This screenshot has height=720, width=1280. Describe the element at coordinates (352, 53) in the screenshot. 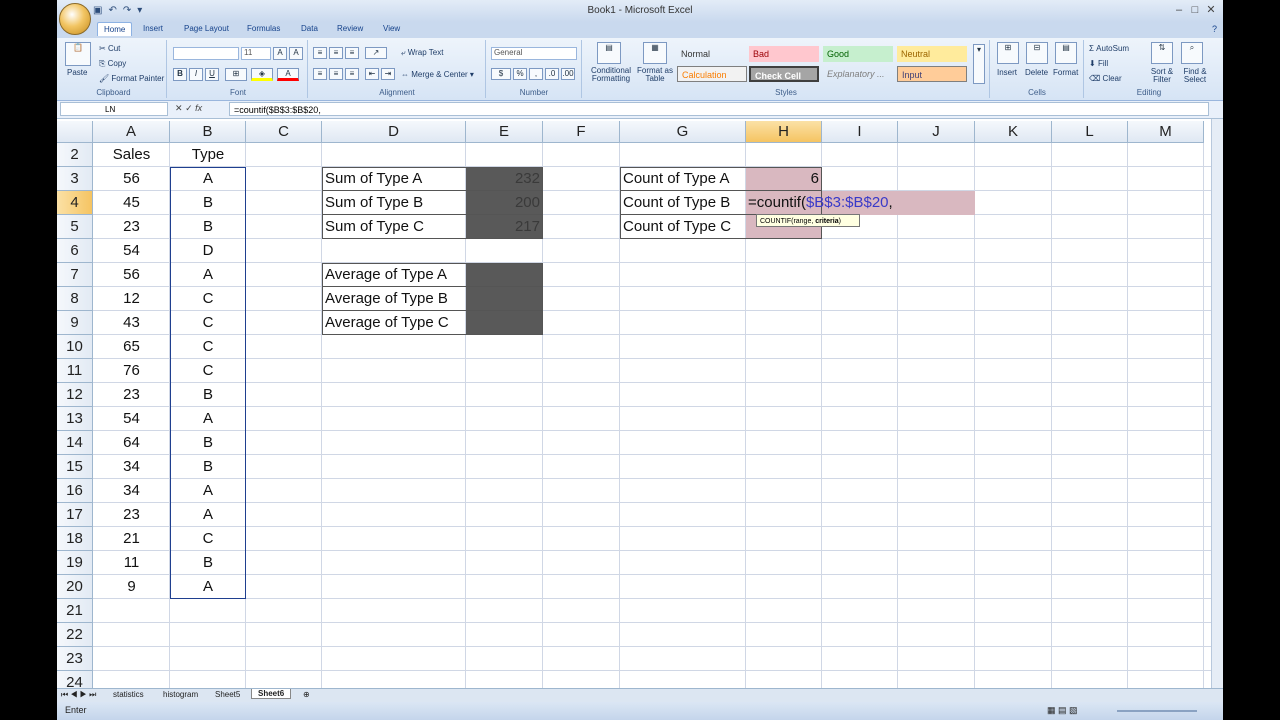

I see `align-bottom-icon: ≡` at that location.